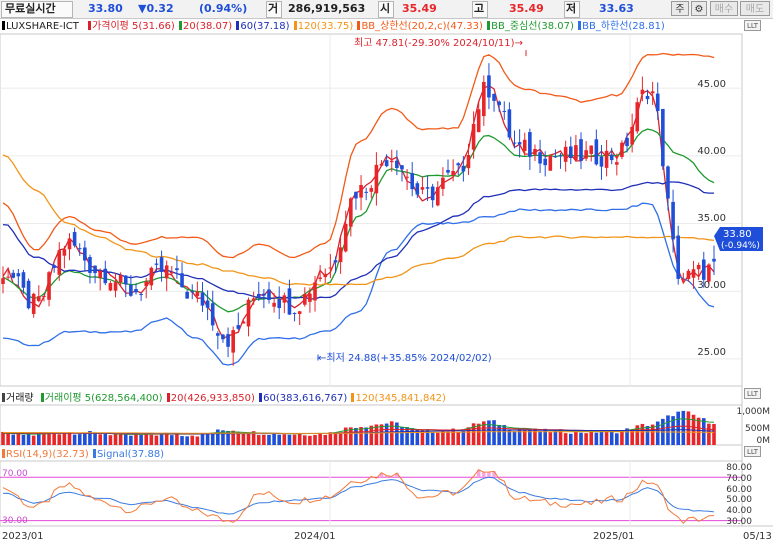  What do you see at coordinates (724, 8) in the screenshot?
I see `buy-button: 매수` at bounding box center [724, 8].